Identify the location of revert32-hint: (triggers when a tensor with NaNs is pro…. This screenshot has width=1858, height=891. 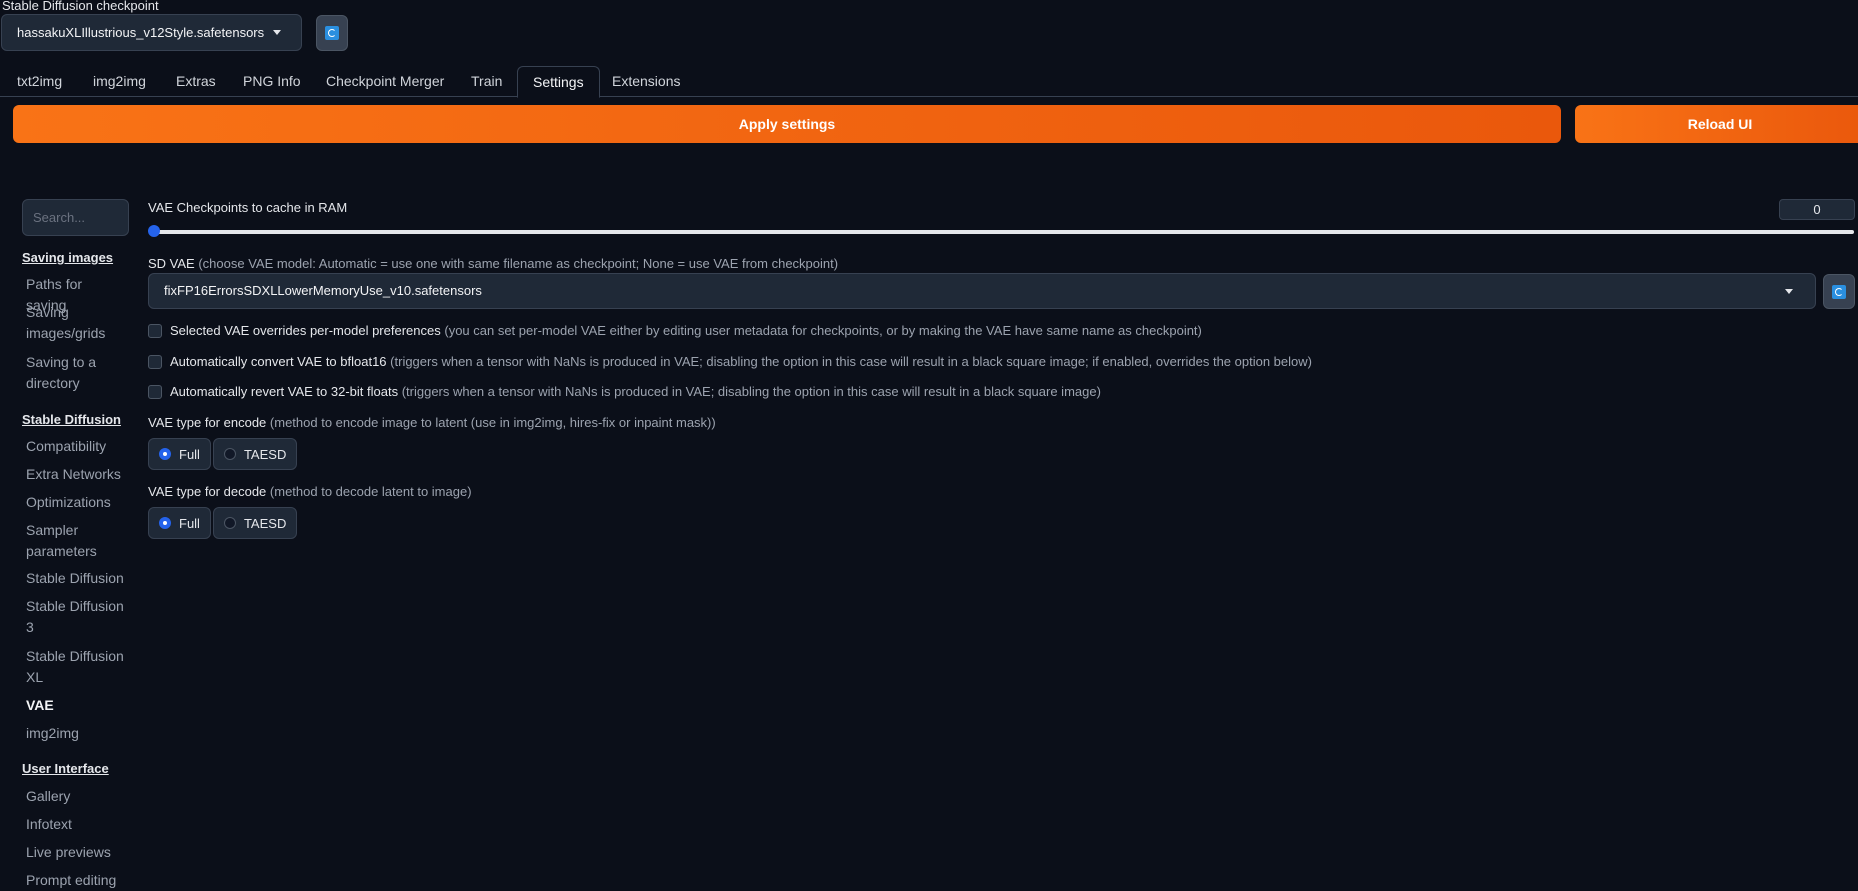
(751, 391).